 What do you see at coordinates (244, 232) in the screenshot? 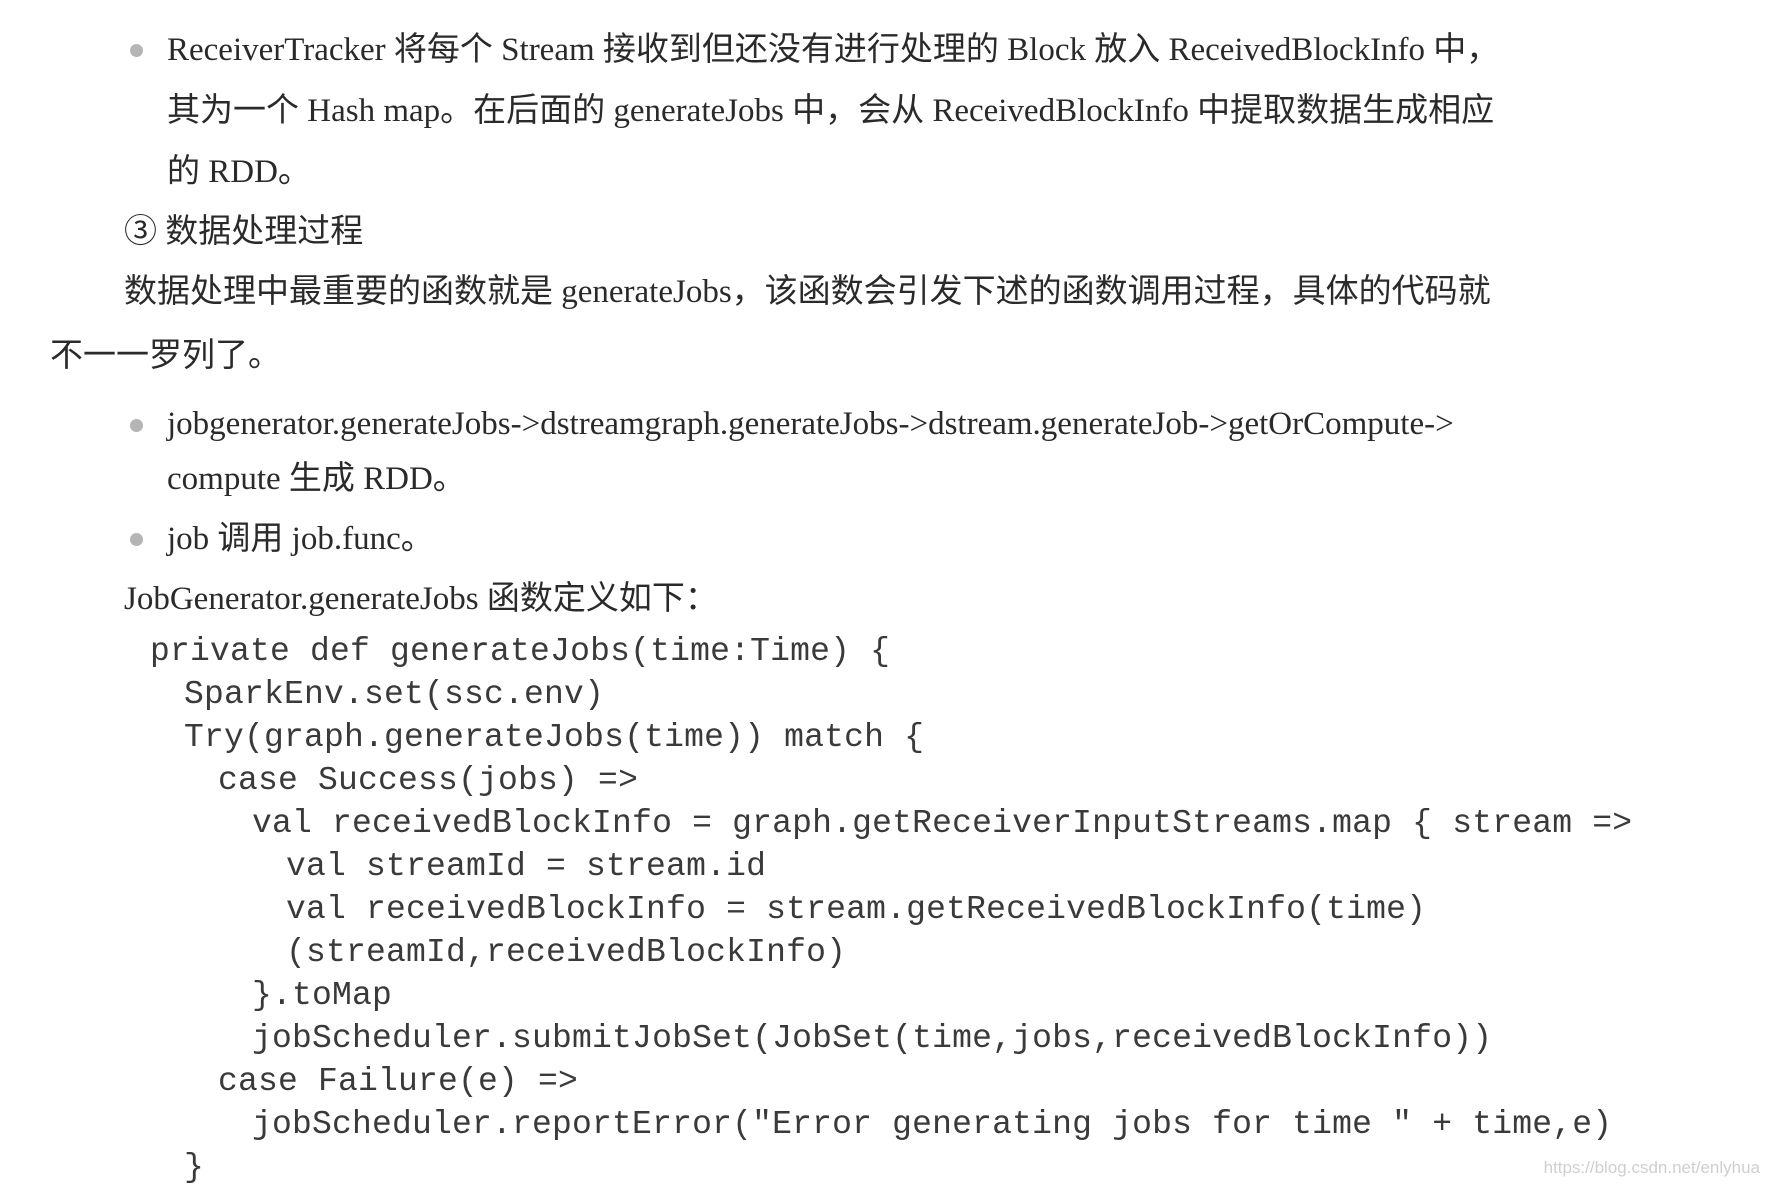
I see `section-heading: ③ 数据处理过程` at bounding box center [244, 232].